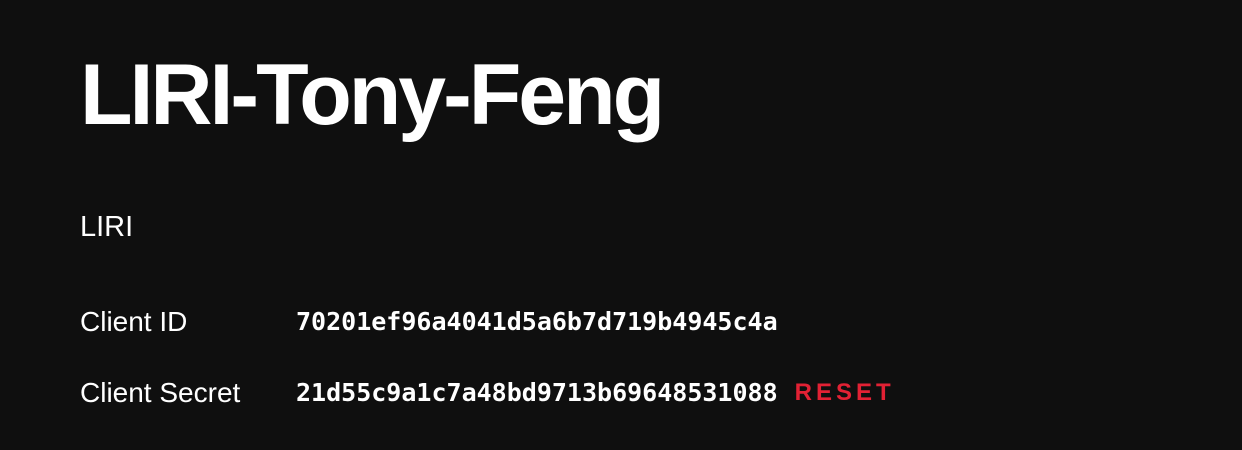 The image size is (1242, 450). Describe the element at coordinates (372, 95) in the screenshot. I see `app-title: LIRI-Tony-Feng` at that location.